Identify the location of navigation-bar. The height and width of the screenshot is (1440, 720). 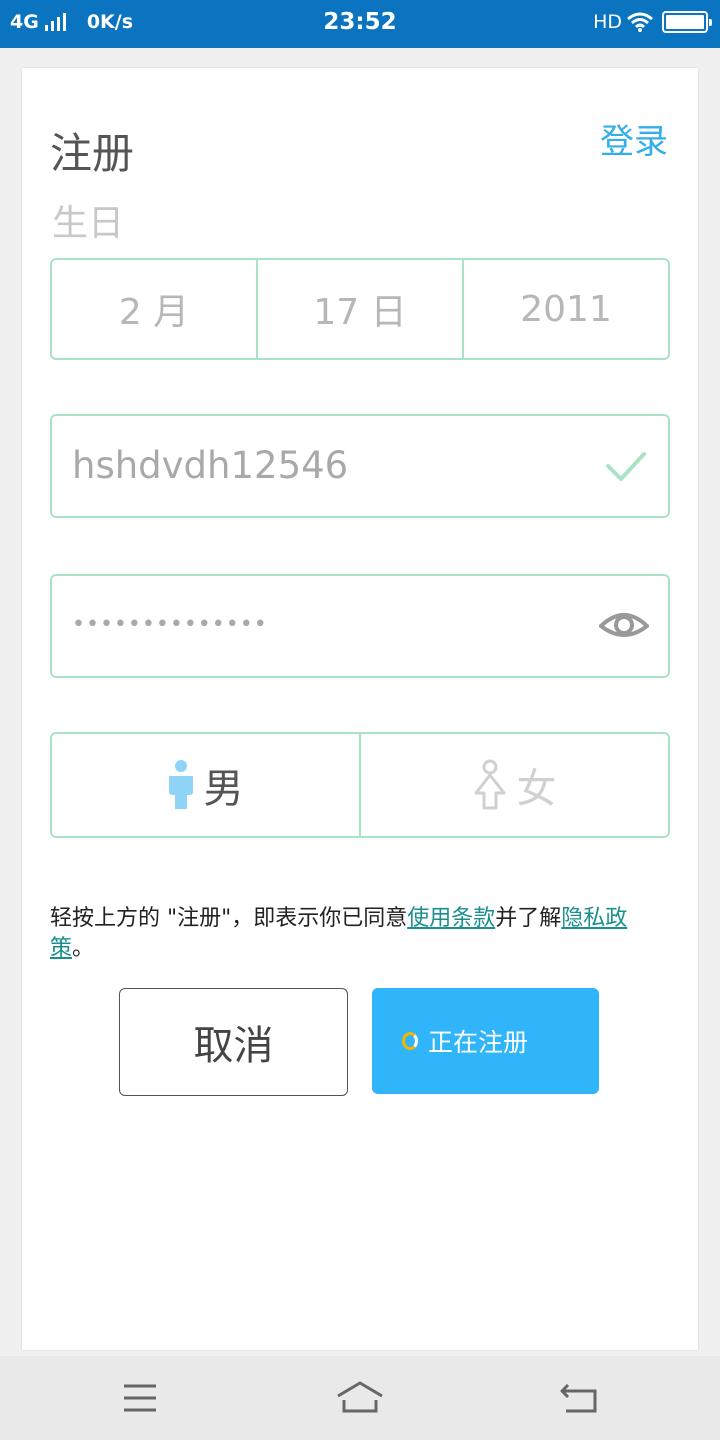
(360, 1398).